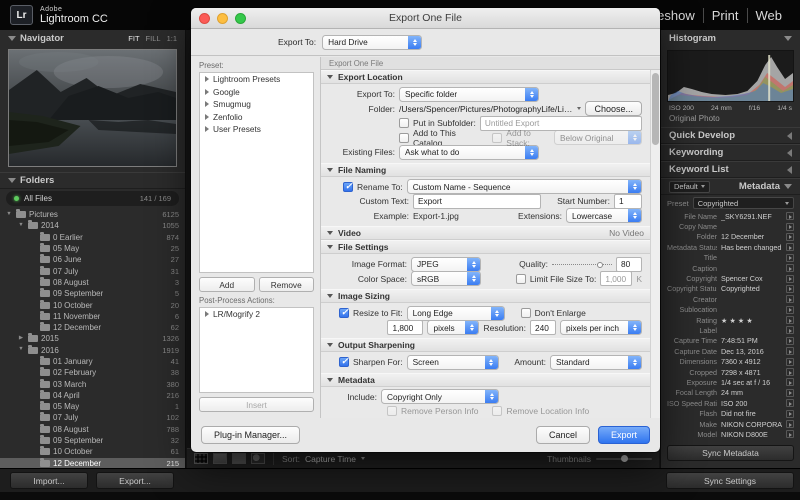 The image size is (800, 500). Describe the element at coordinates (724, 15) in the screenshot. I see `module-link: Print` at that location.